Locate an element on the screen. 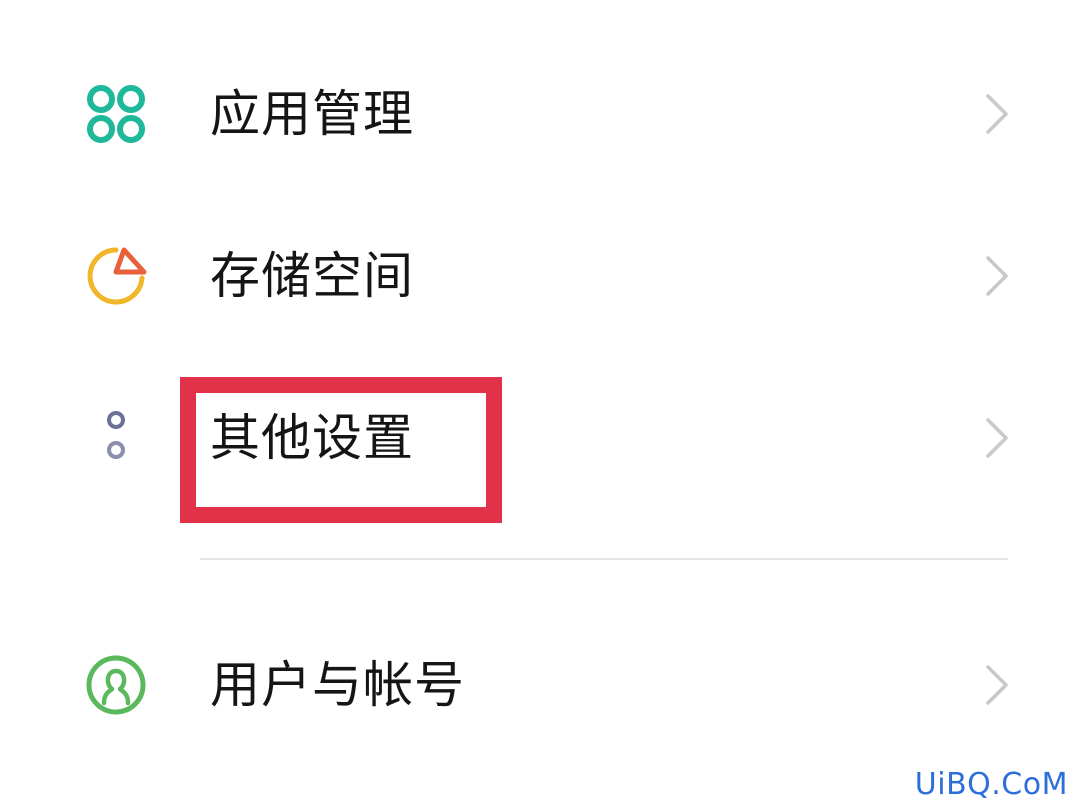 This screenshot has width=1080, height=810. settings-item-other: 其他设置 is located at coordinates (540, 438).